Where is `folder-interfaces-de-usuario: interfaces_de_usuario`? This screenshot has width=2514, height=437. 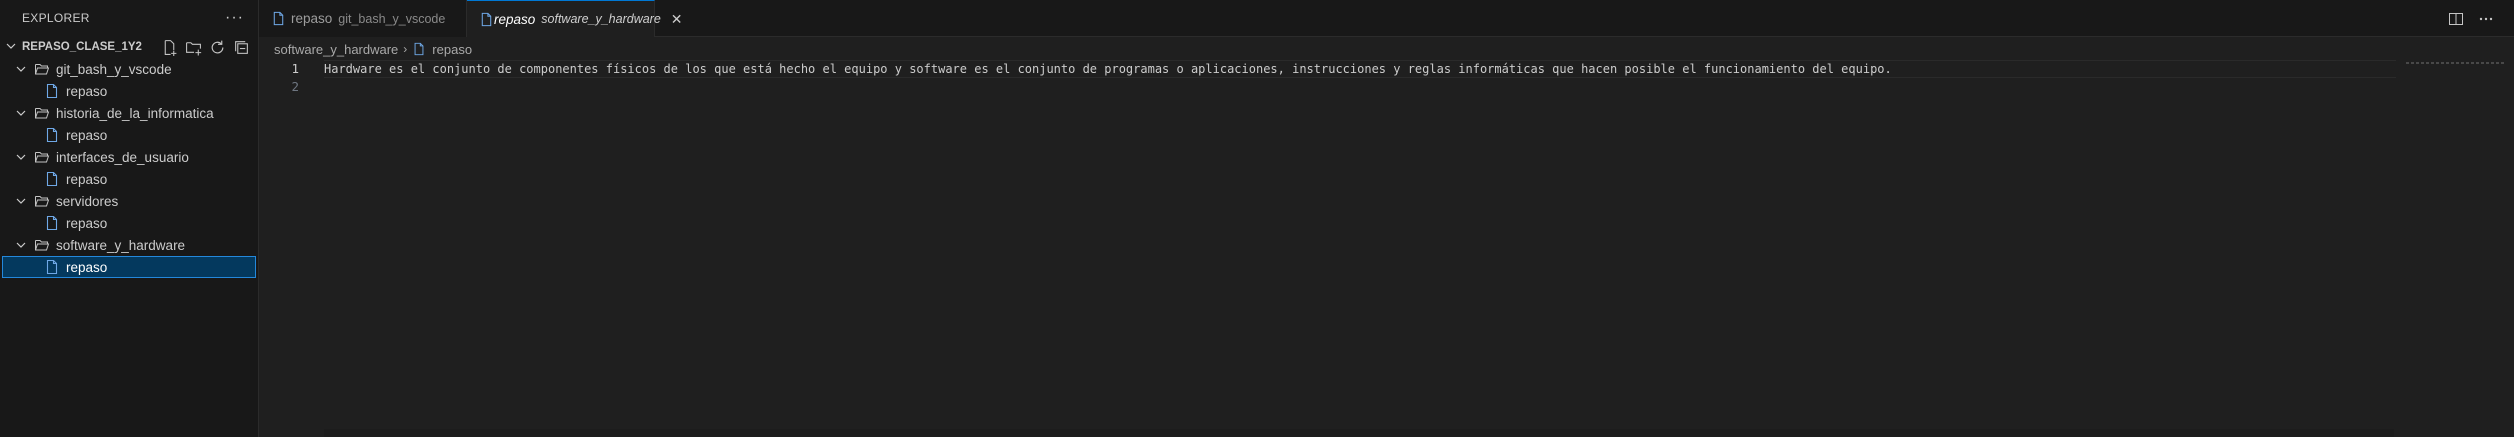
folder-interfaces-de-usuario: interfaces_de_usuario is located at coordinates (129, 157).